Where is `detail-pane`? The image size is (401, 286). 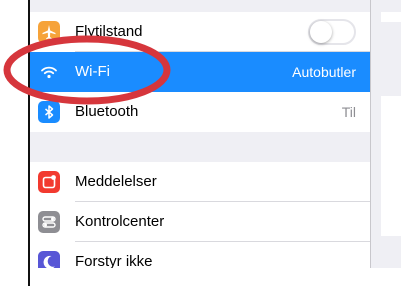 detail-pane is located at coordinates (386, 134).